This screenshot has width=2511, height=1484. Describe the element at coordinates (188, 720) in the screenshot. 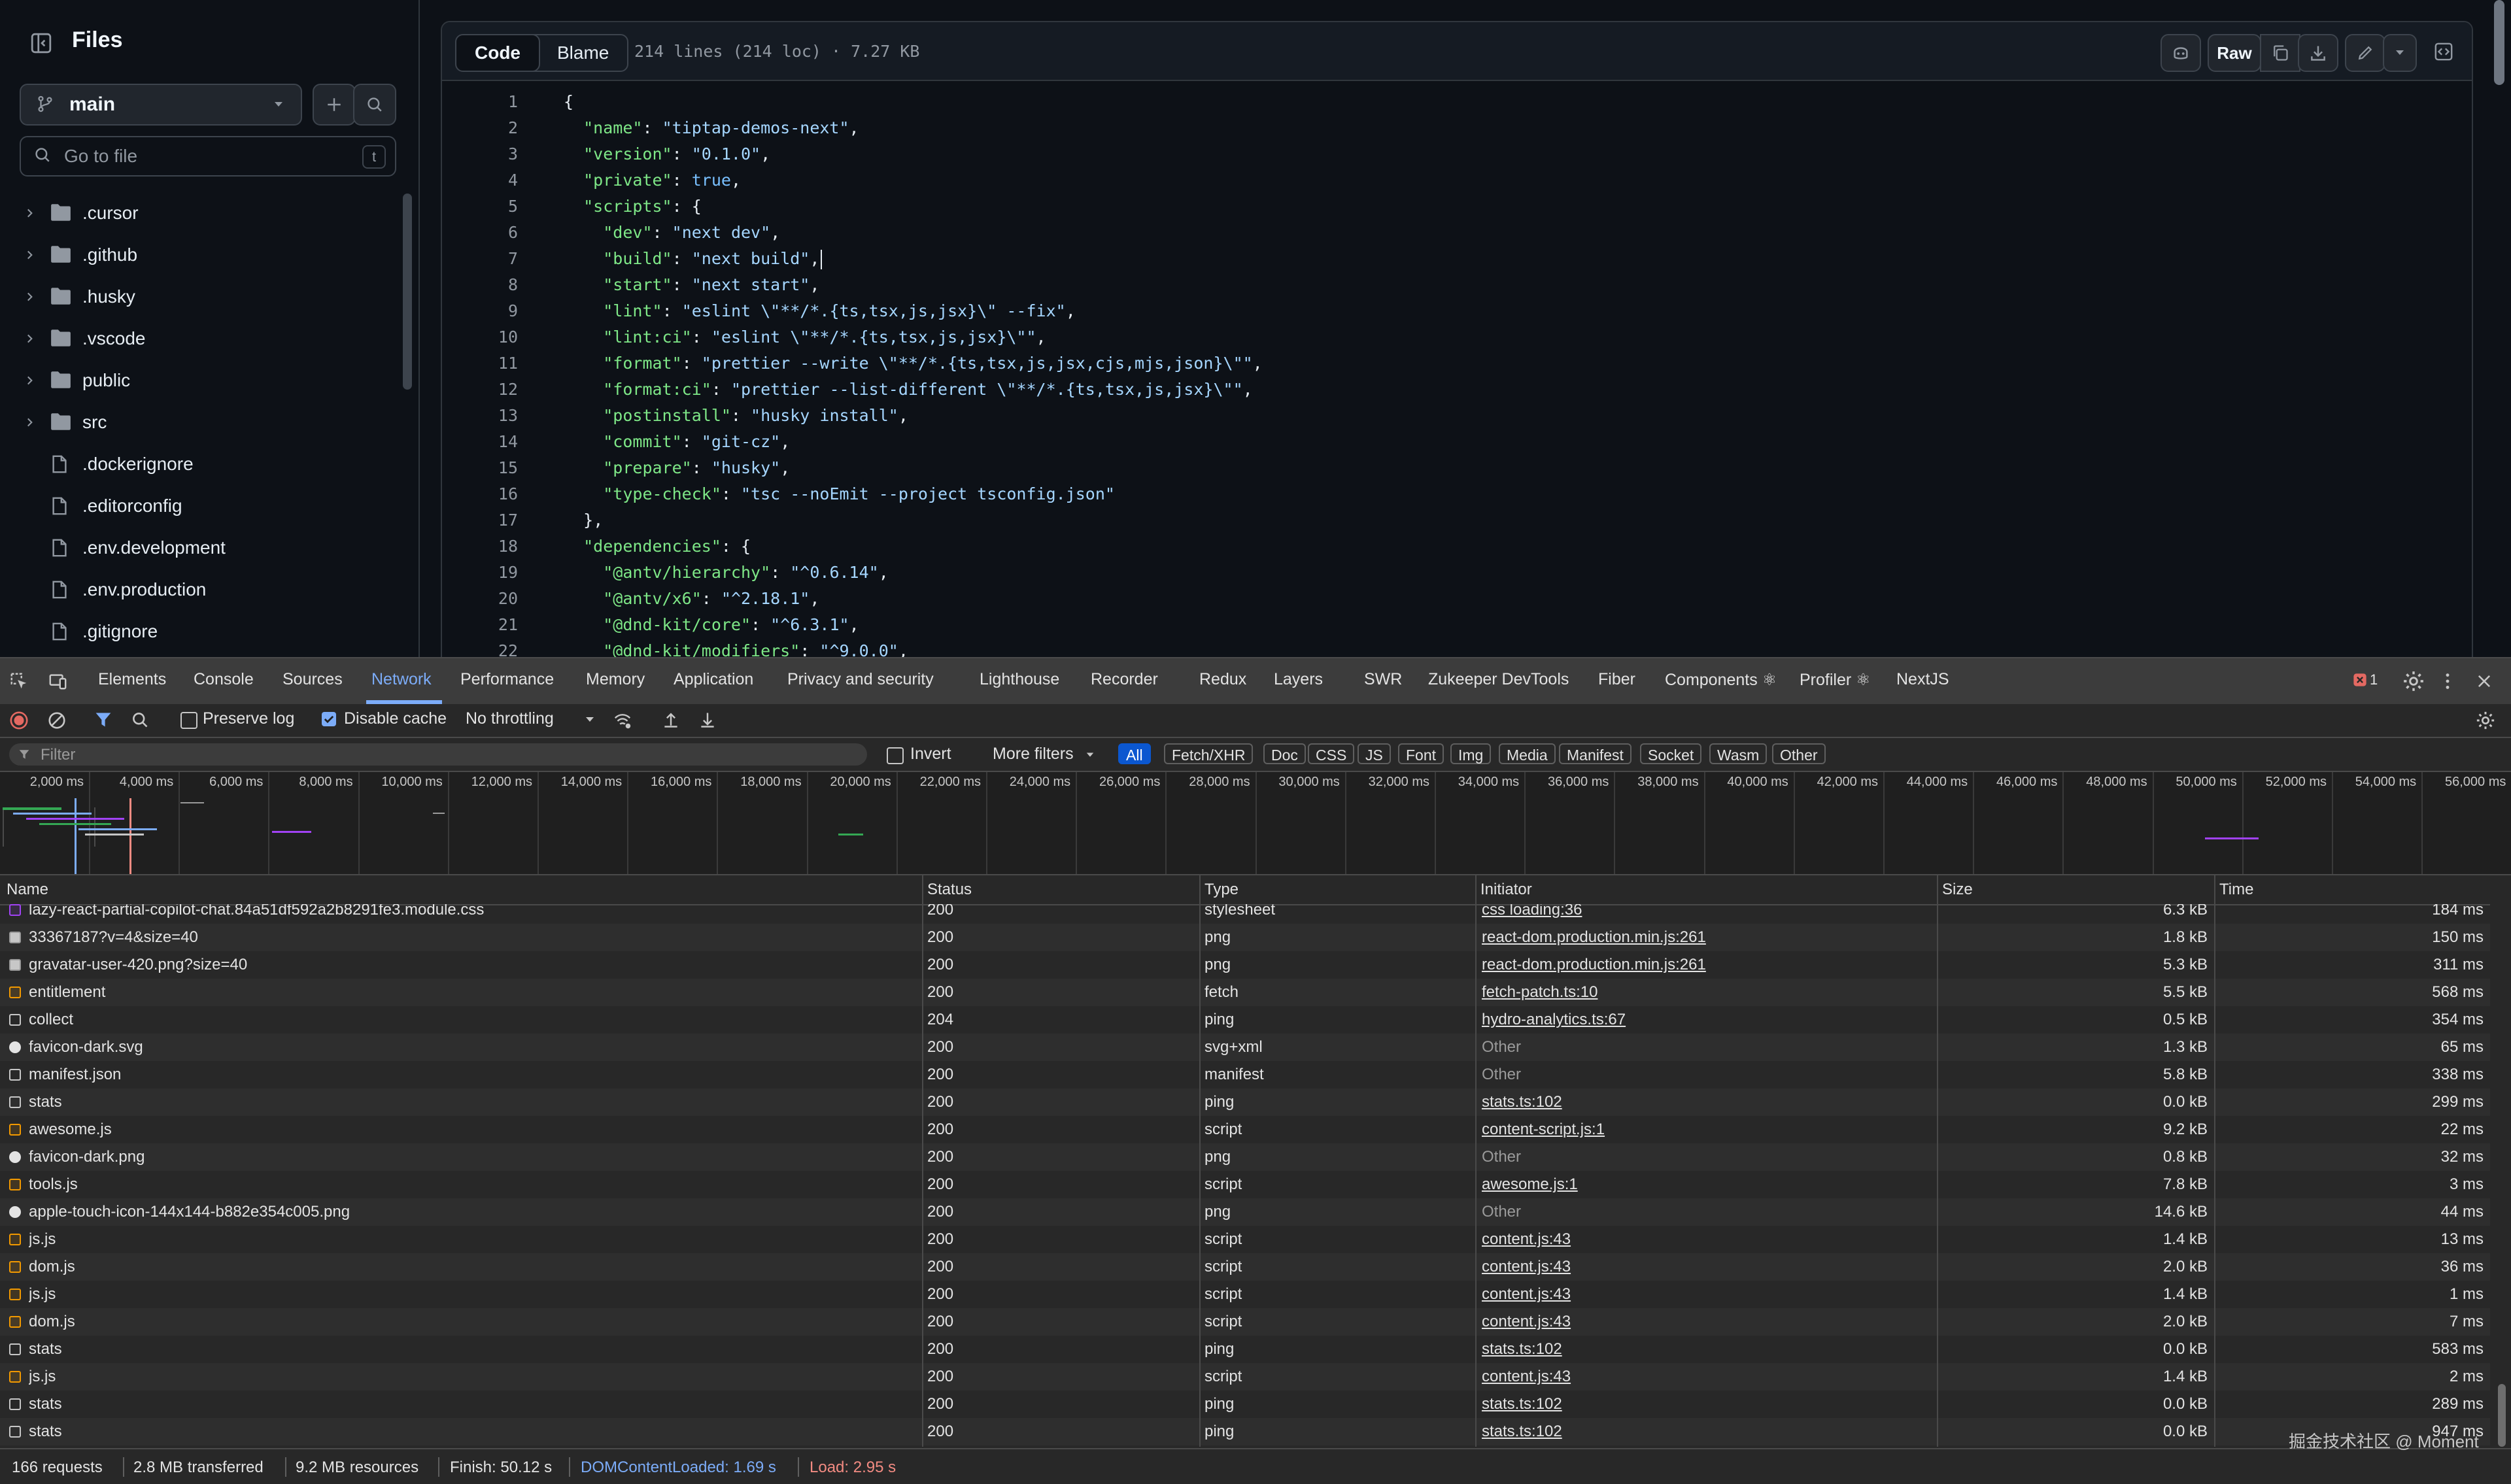

I see `preserve-log-checkbox` at that location.